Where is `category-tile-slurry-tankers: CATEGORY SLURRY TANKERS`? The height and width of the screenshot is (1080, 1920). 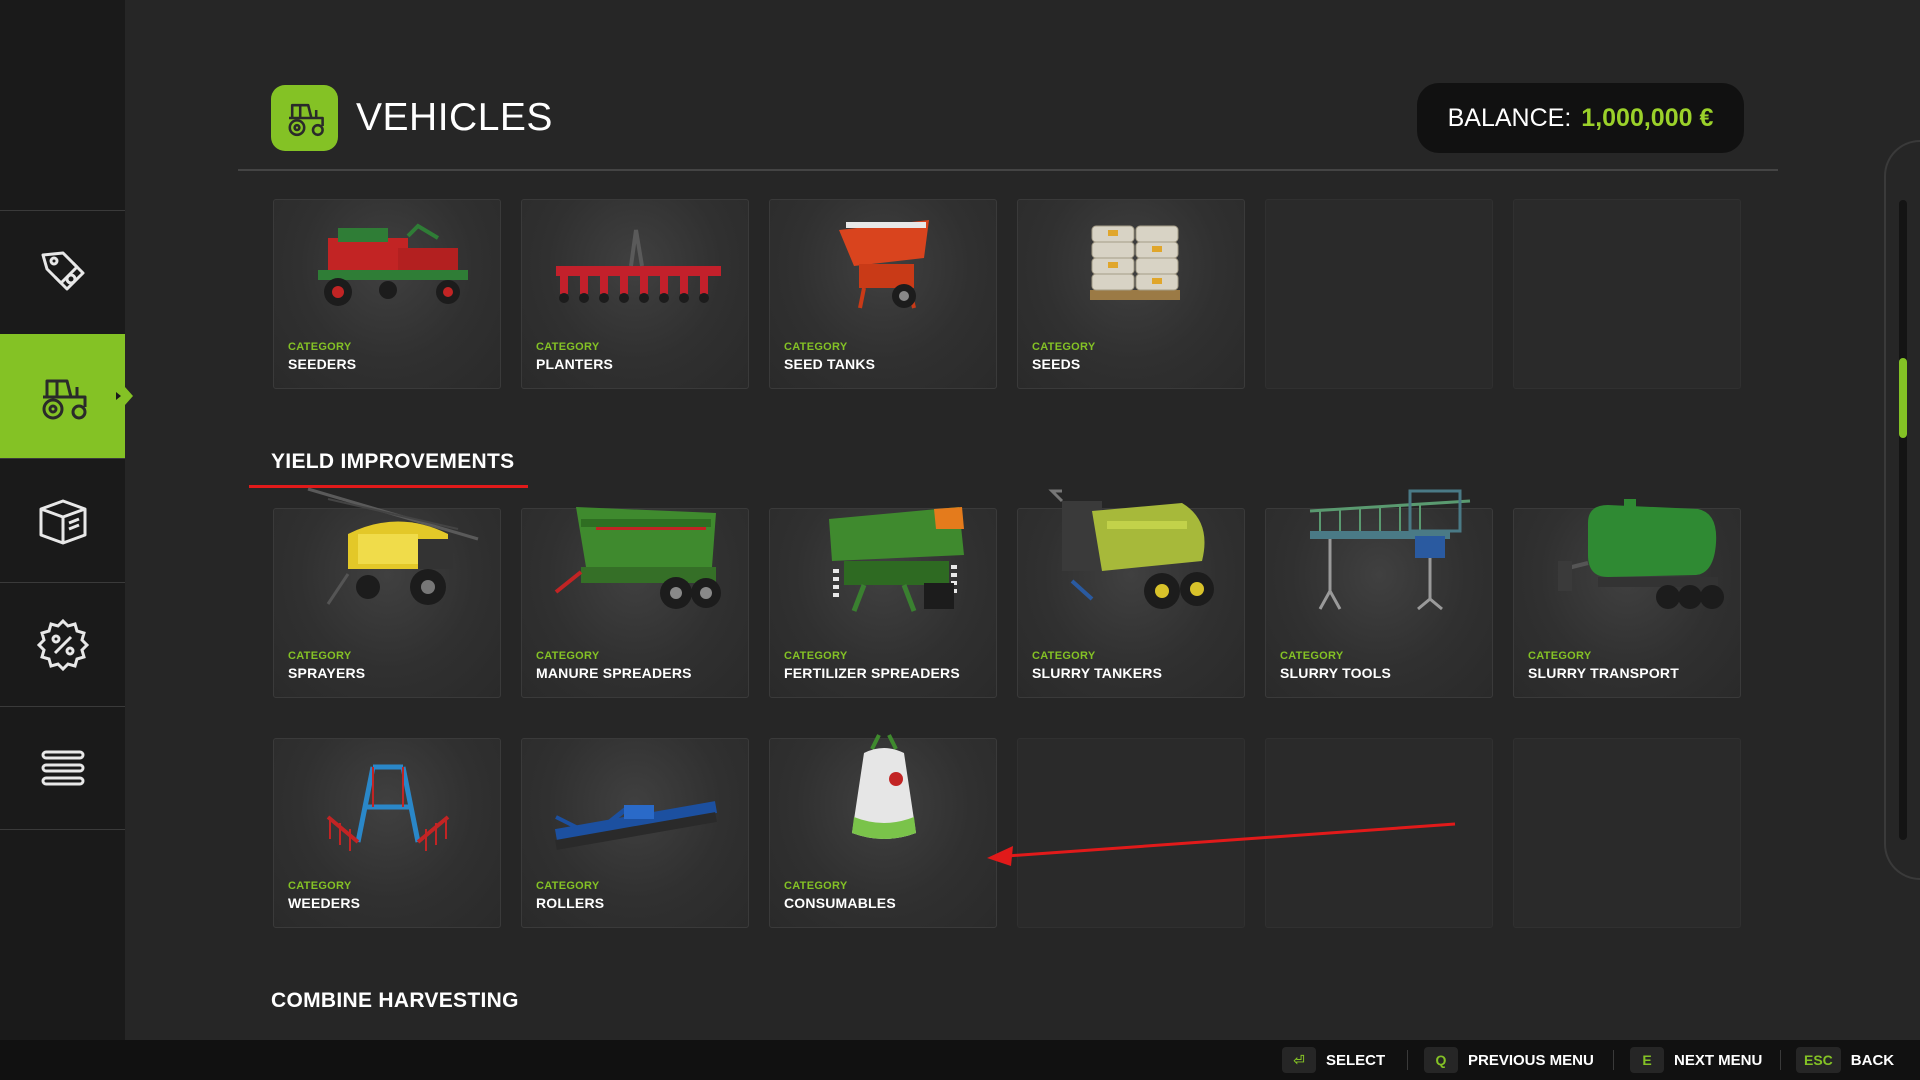 category-tile-slurry-tankers: CATEGORY SLURRY TANKERS is located at coordinates (1131, 593).